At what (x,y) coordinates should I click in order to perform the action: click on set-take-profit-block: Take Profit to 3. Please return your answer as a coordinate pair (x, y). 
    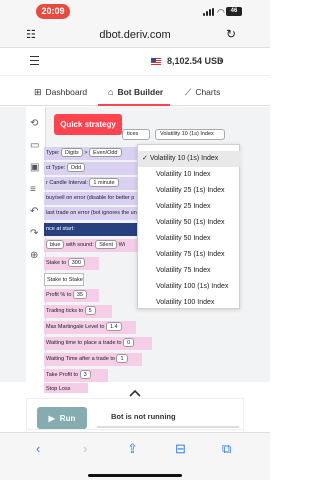
    Looking at the image, I should click on (76, 375).